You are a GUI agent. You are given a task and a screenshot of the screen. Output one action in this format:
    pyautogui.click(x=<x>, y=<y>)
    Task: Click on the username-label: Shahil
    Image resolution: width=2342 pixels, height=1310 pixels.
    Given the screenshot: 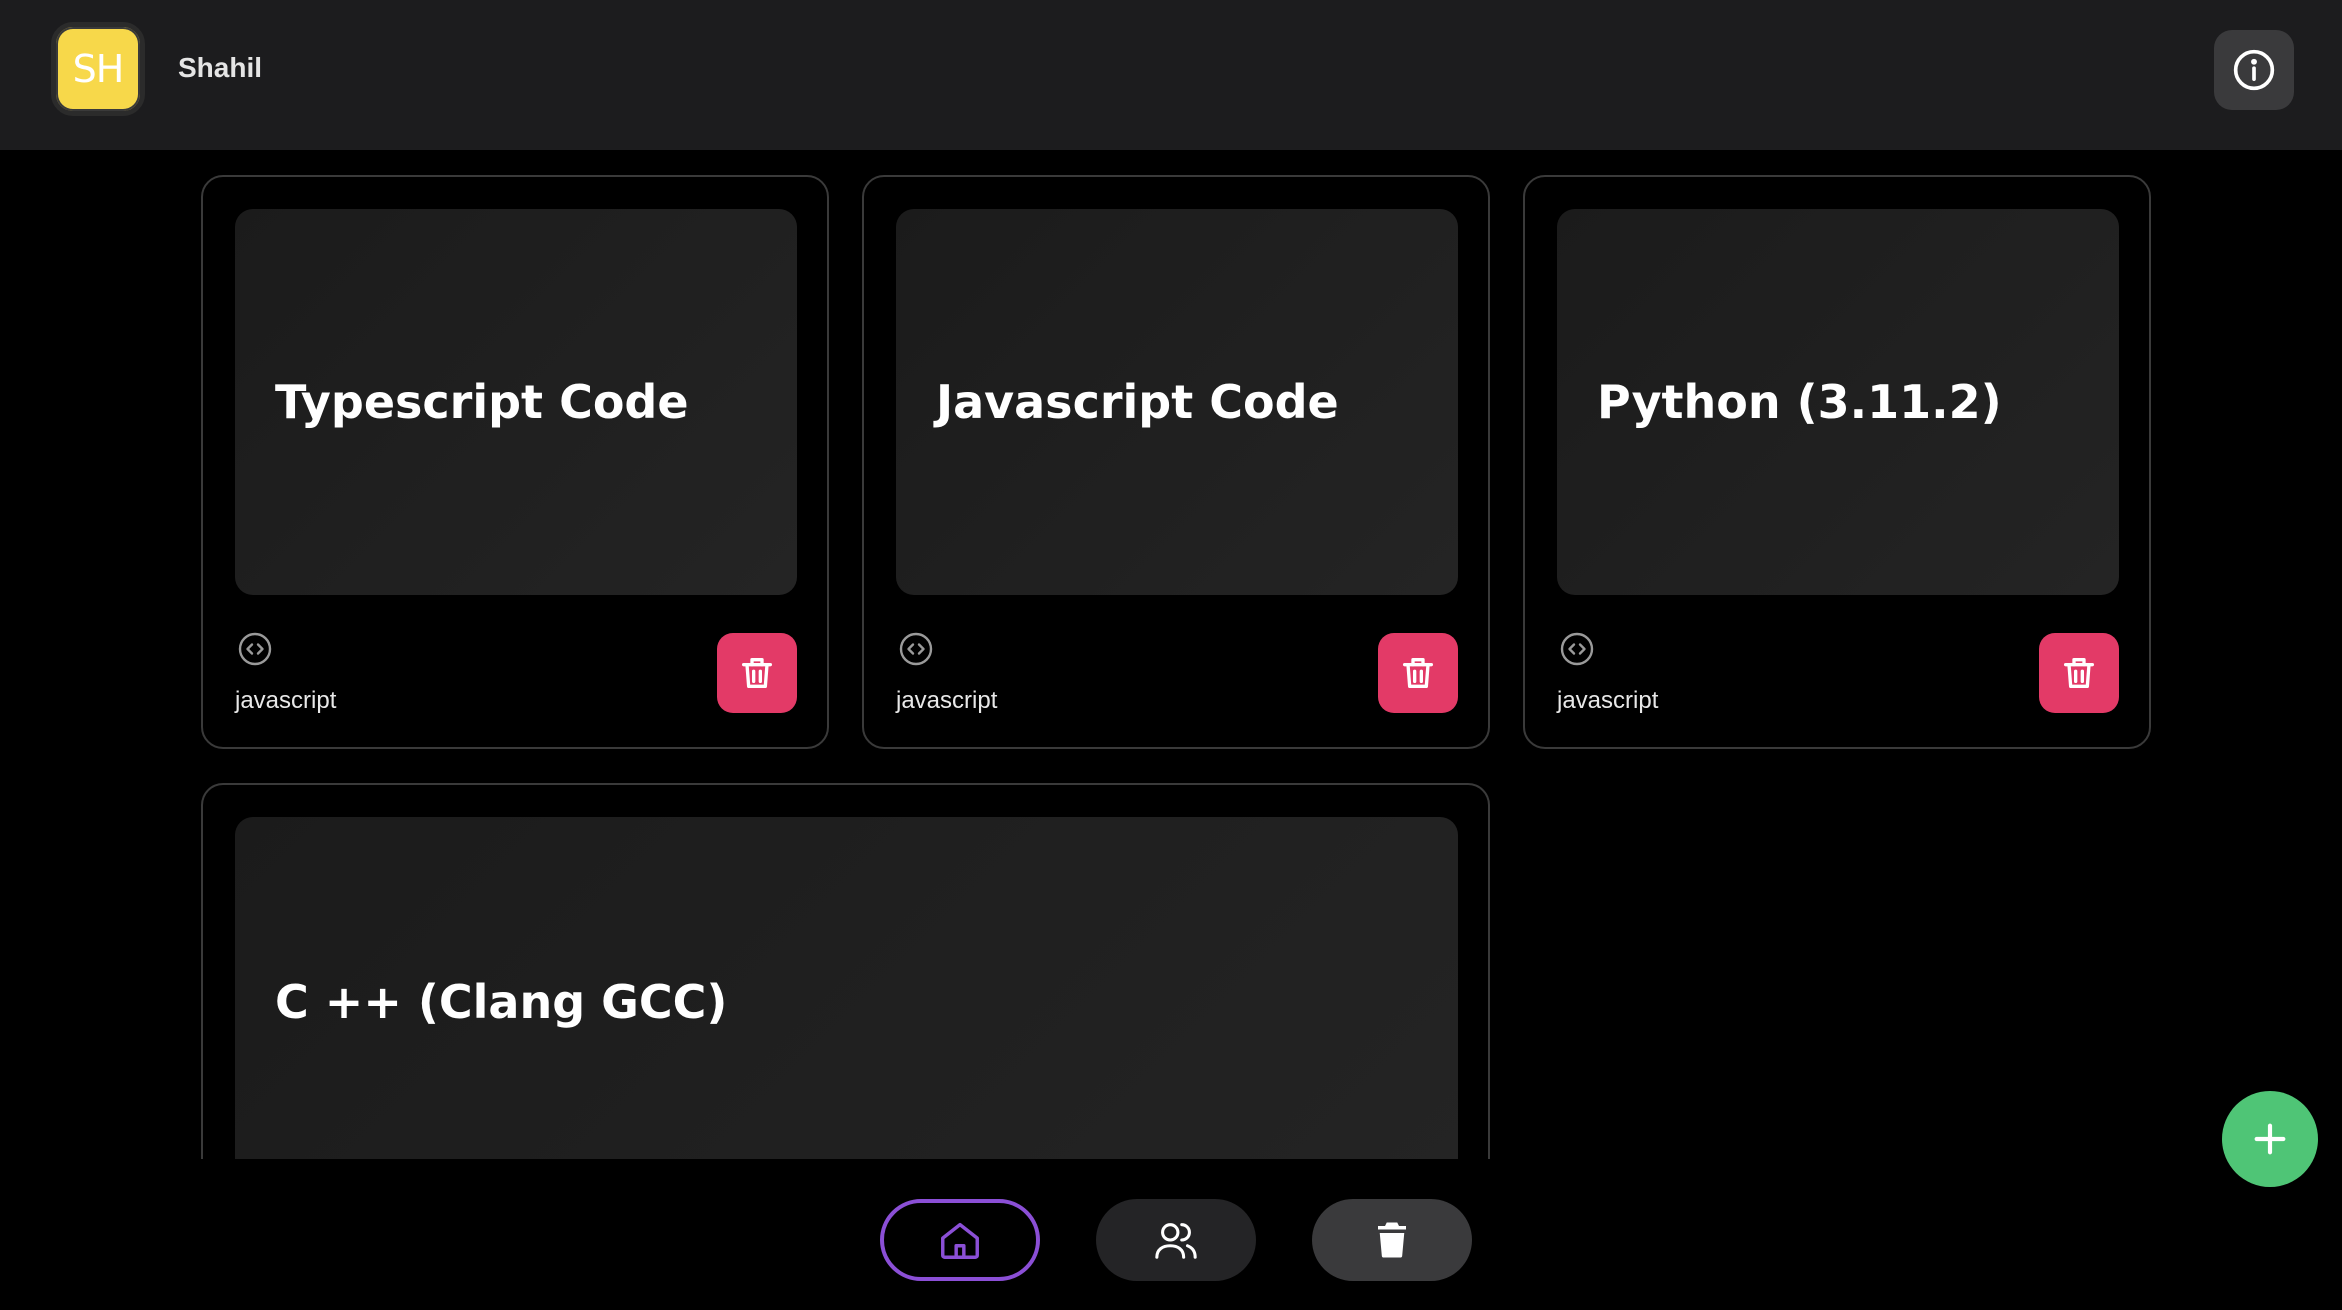 What is the action you would take?
    pyautogui.click(x=220, y=67)
    